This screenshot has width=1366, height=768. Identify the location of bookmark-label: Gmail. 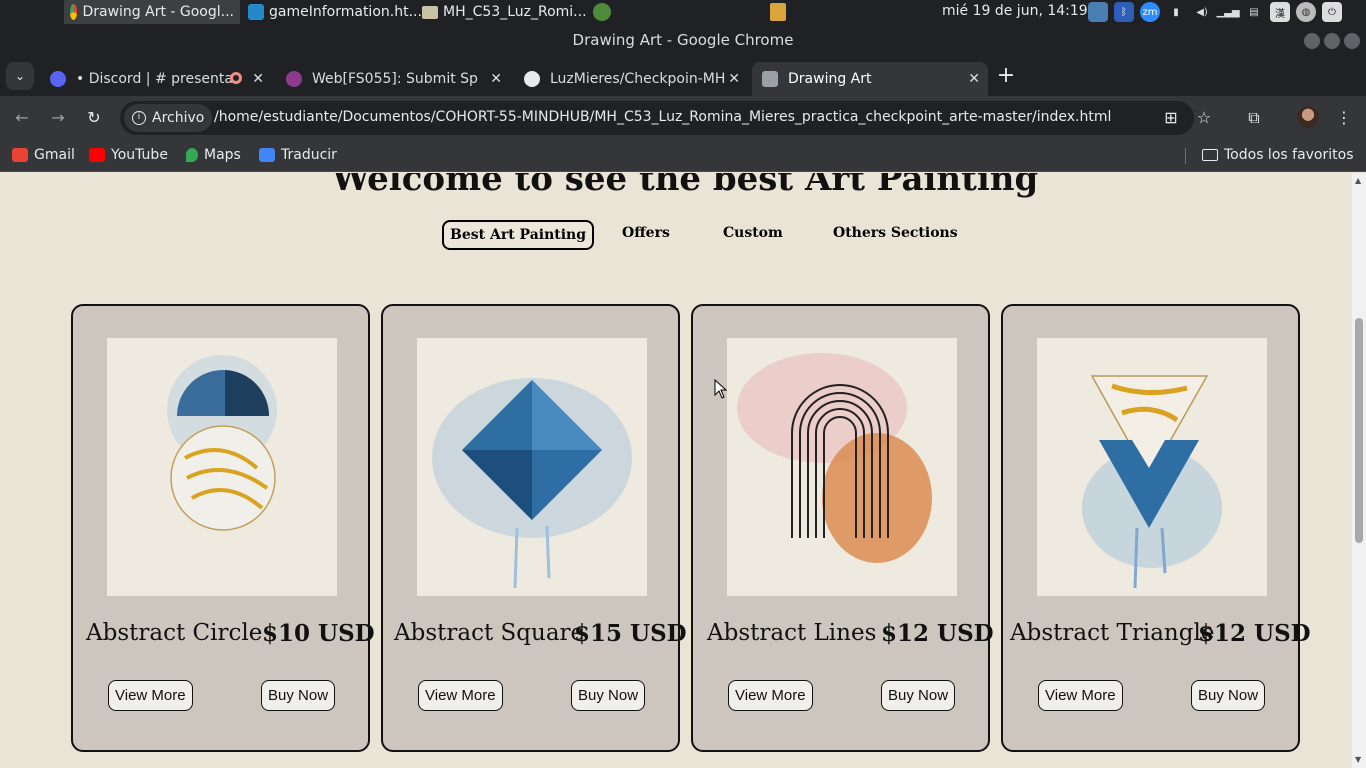
(54, 155).